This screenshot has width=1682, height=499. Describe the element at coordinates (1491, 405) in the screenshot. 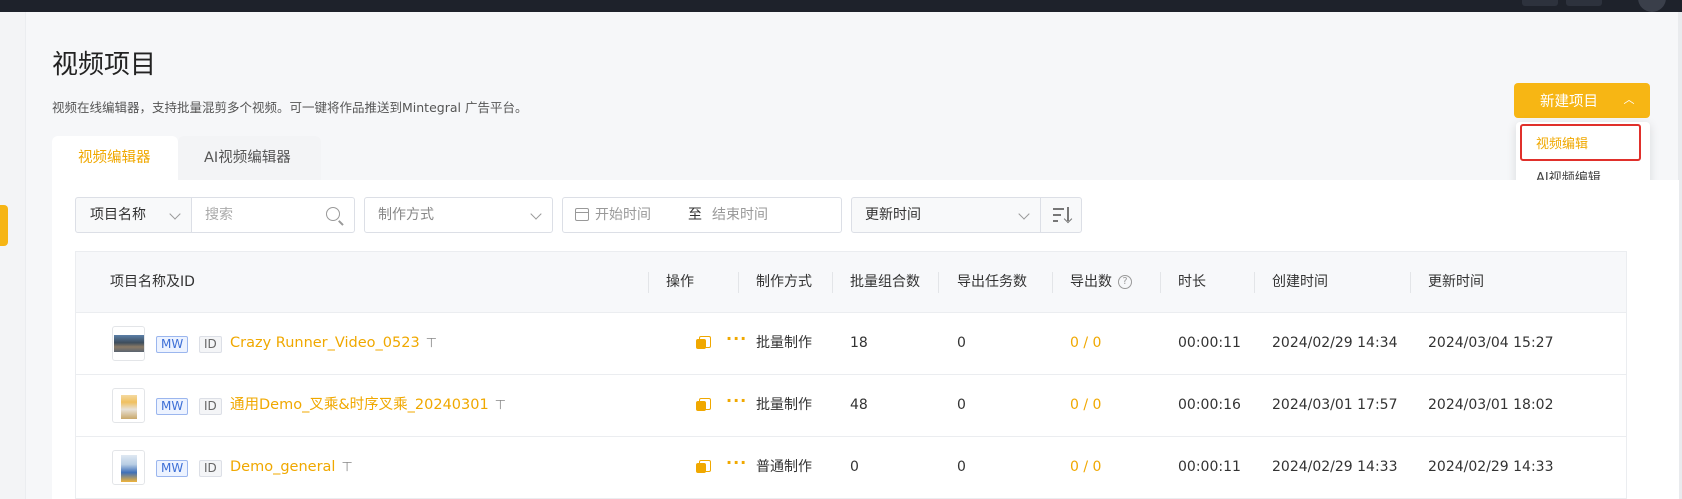

I see `cell-updated: 2024/03/01 18:02` at that location.